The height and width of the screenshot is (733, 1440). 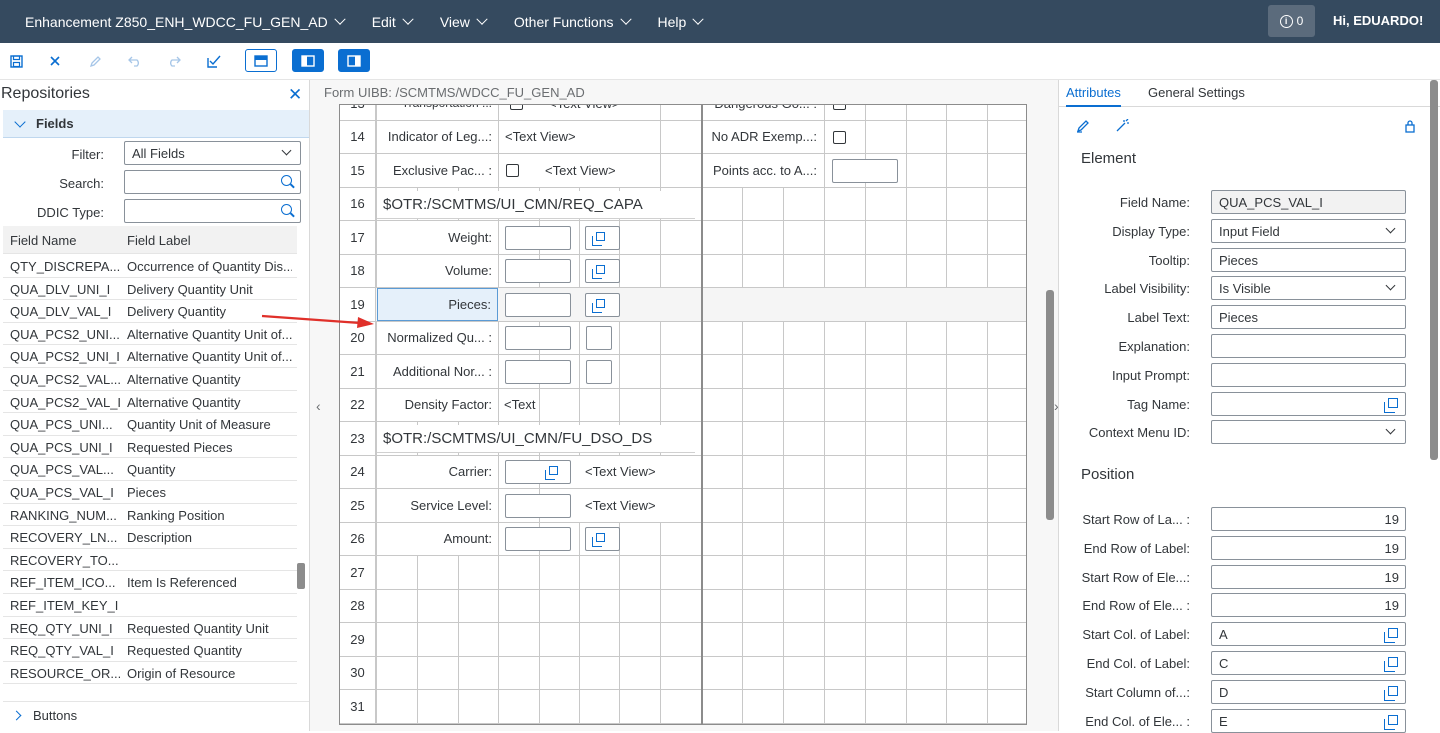 What do you see at coordinates (156, 715) in the screenshot?
I see `buttons-section-header: Buttons` at bounding box center [156, 715].